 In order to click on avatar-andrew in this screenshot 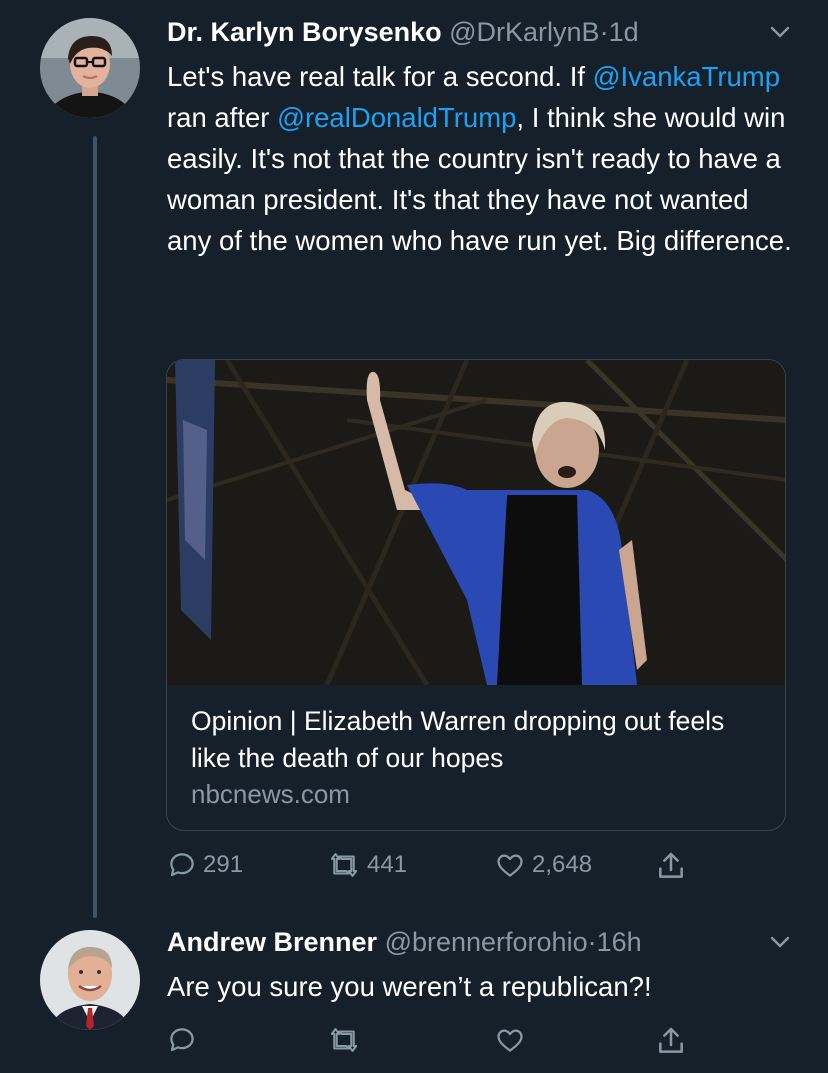, I will do `click(90, 980)`.